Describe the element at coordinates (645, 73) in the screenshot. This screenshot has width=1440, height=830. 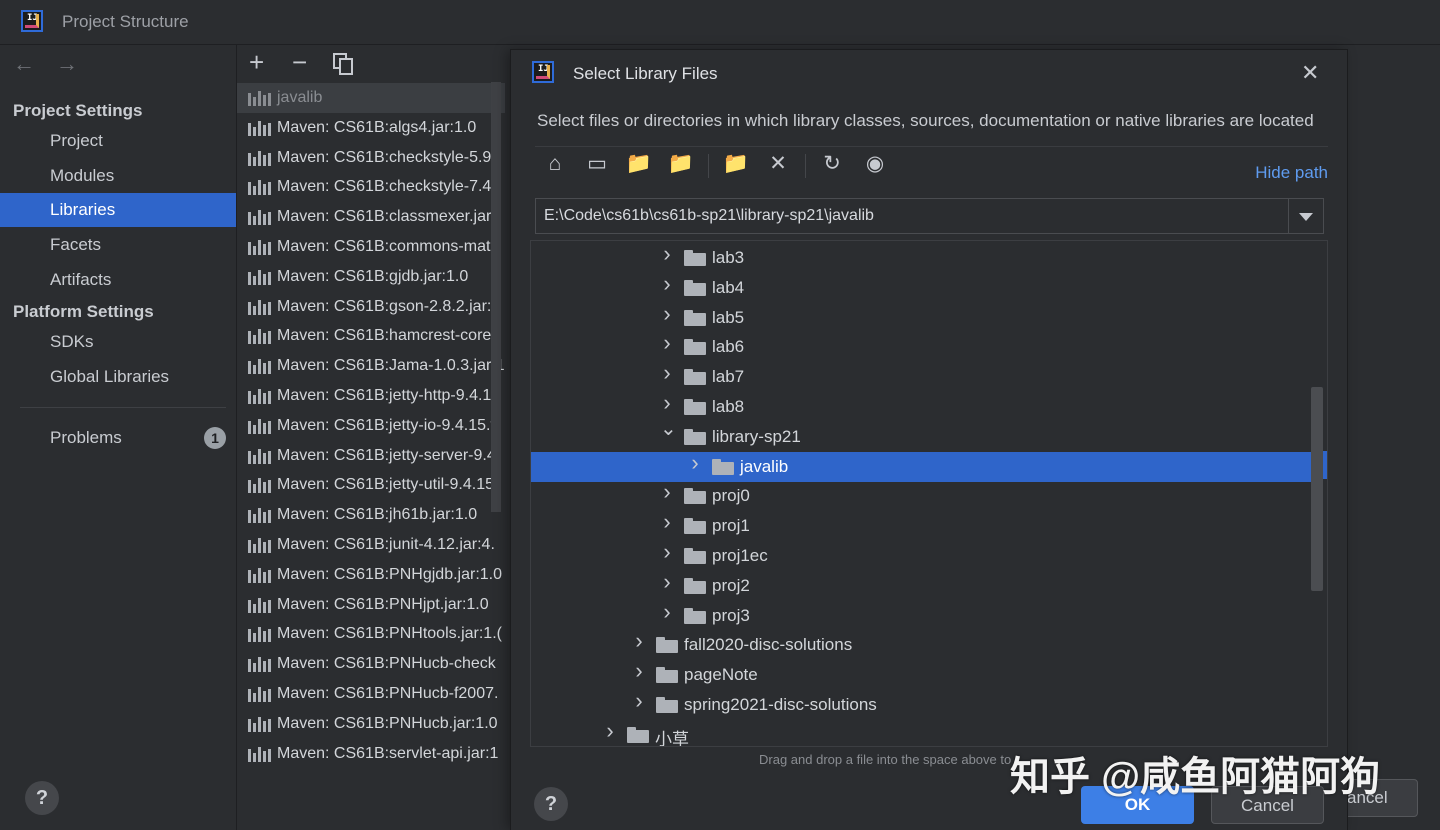
I see `dialog-title: Select Library Files` at that location.